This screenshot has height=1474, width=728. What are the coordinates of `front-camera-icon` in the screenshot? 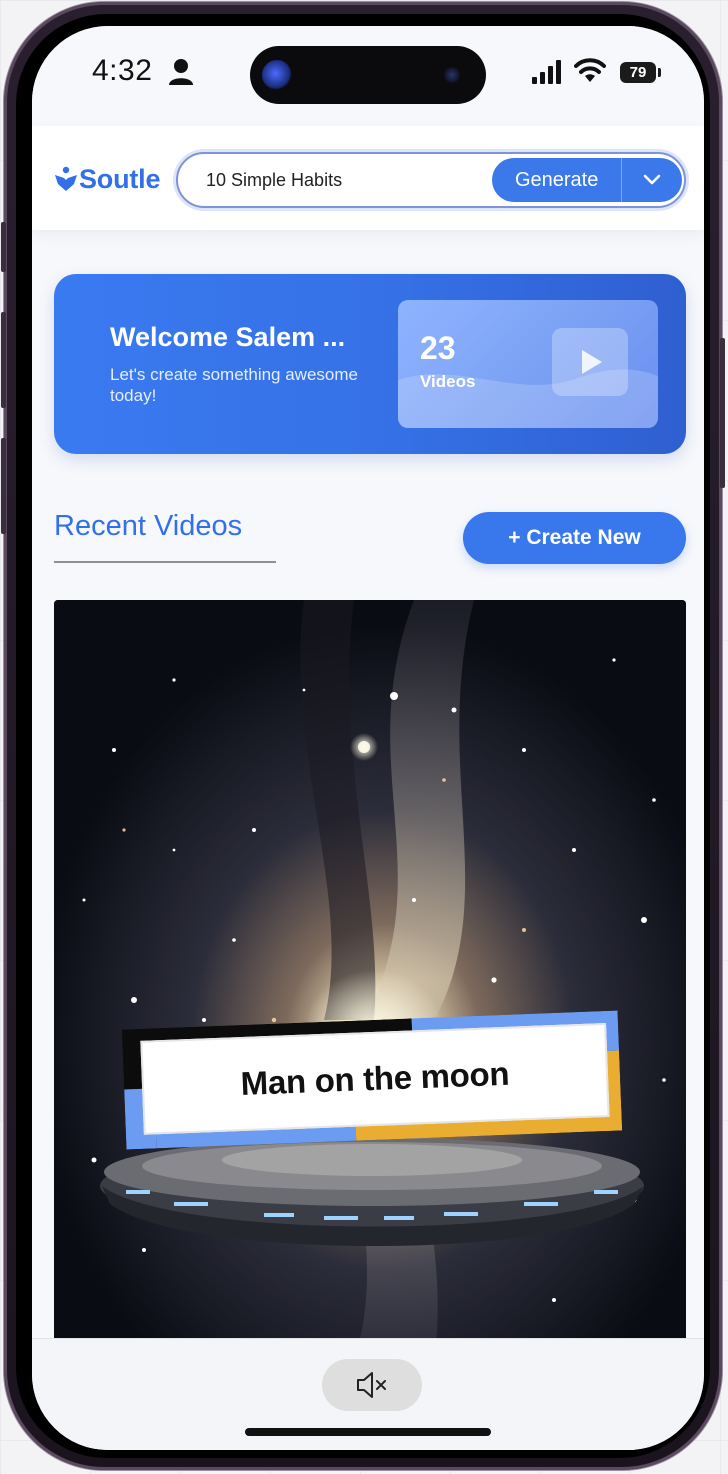 It's located at (277, 75).